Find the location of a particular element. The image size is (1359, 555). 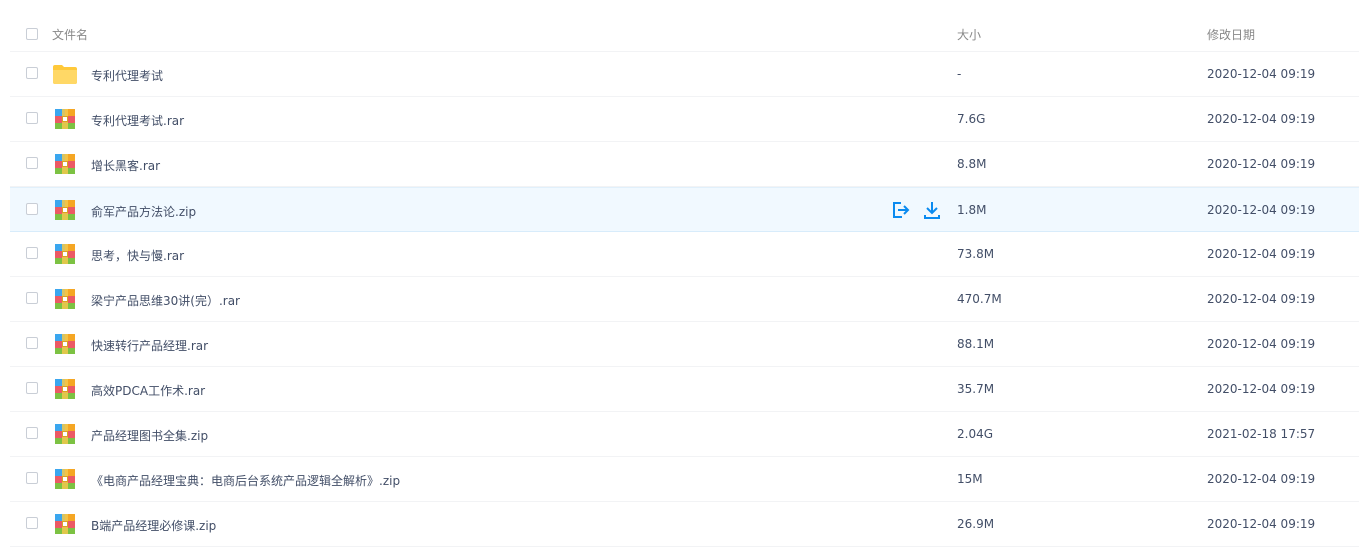

download-icon is located at coordinates (932, 210).